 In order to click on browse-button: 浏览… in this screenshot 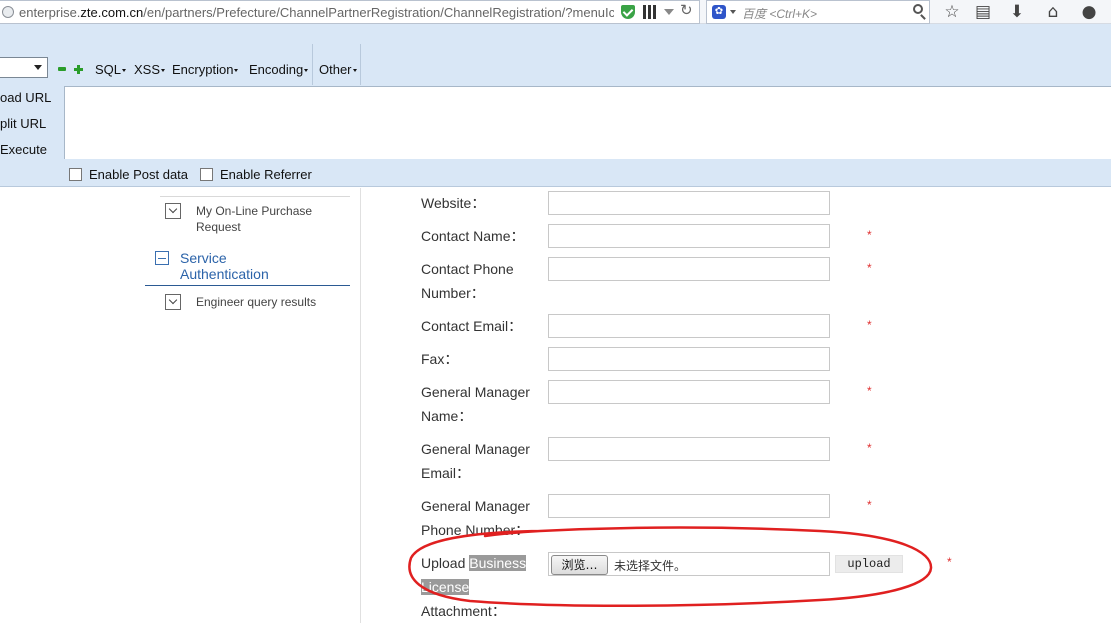, I will do `click(579, 565)`.